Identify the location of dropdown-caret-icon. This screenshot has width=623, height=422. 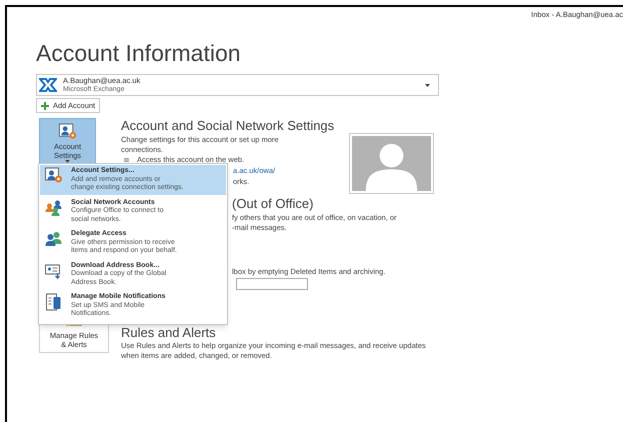
(427, 85).